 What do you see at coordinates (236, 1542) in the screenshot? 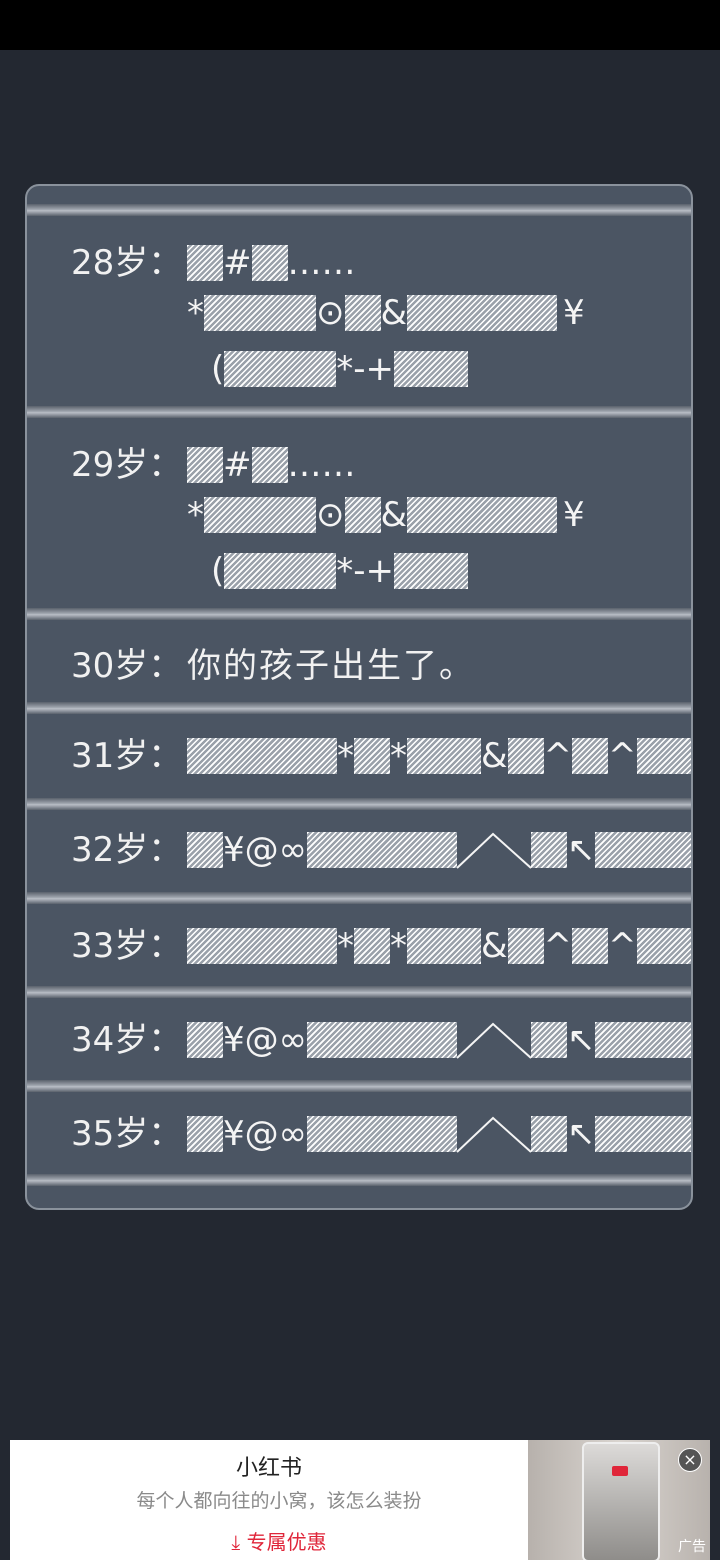
I see `download-arrow-icon: ⤓` at bounding box center [236, 1542].